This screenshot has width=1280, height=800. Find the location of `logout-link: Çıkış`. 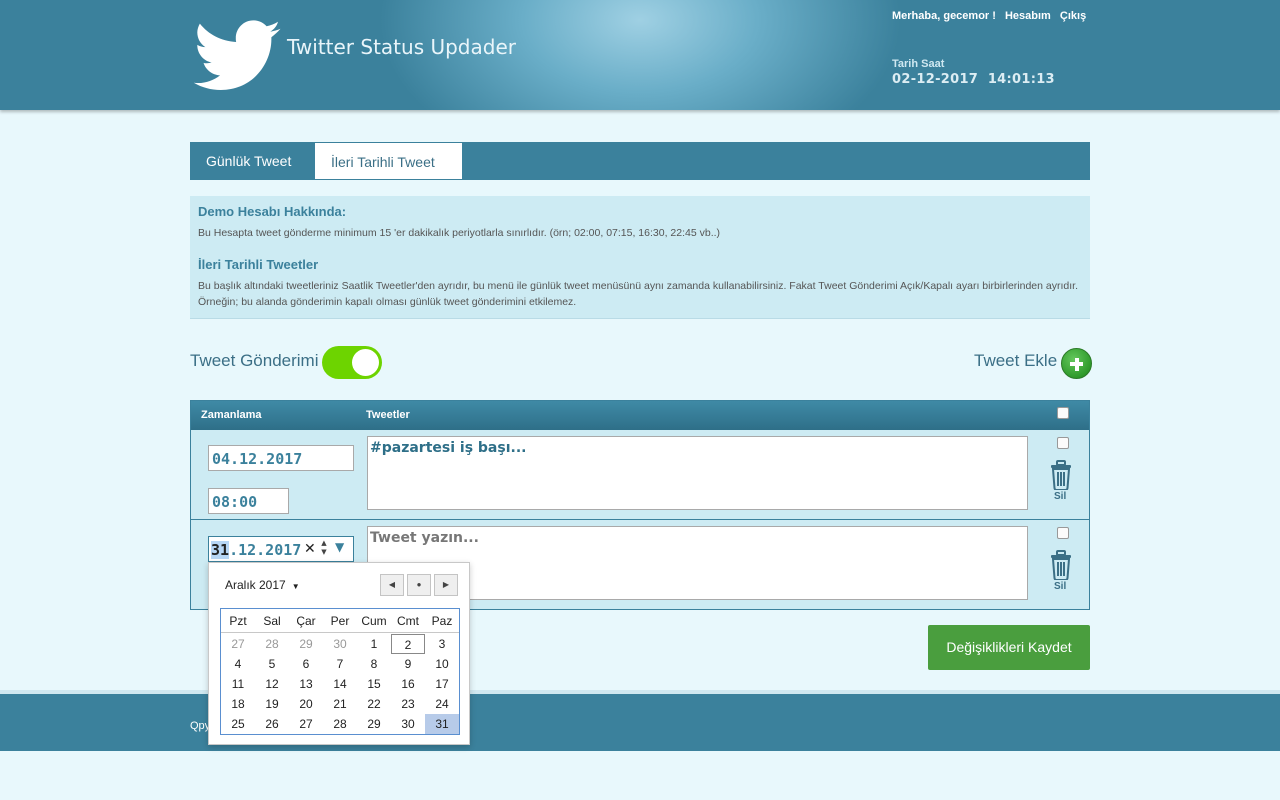

logout-link: Çıkış is located at coordinates (1073, 16).